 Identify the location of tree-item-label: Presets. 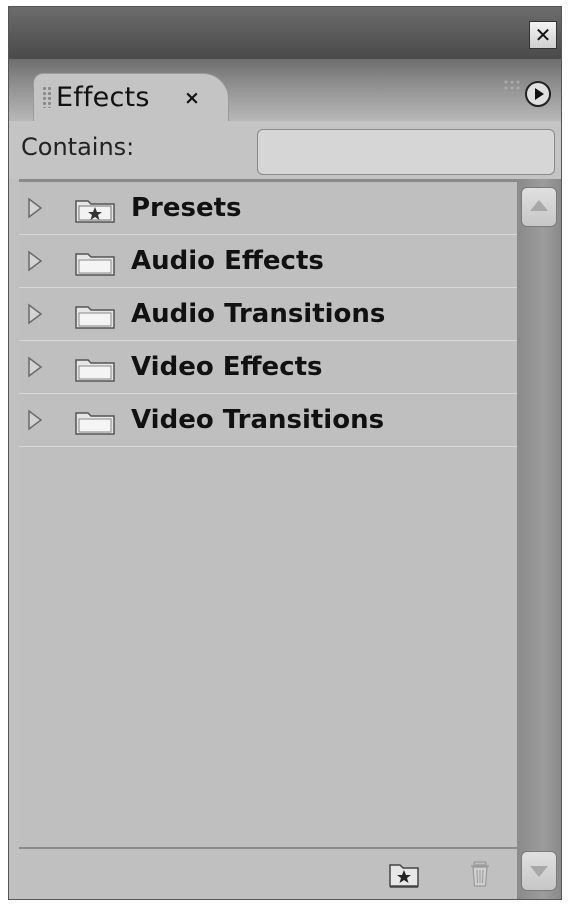
(186, 208).